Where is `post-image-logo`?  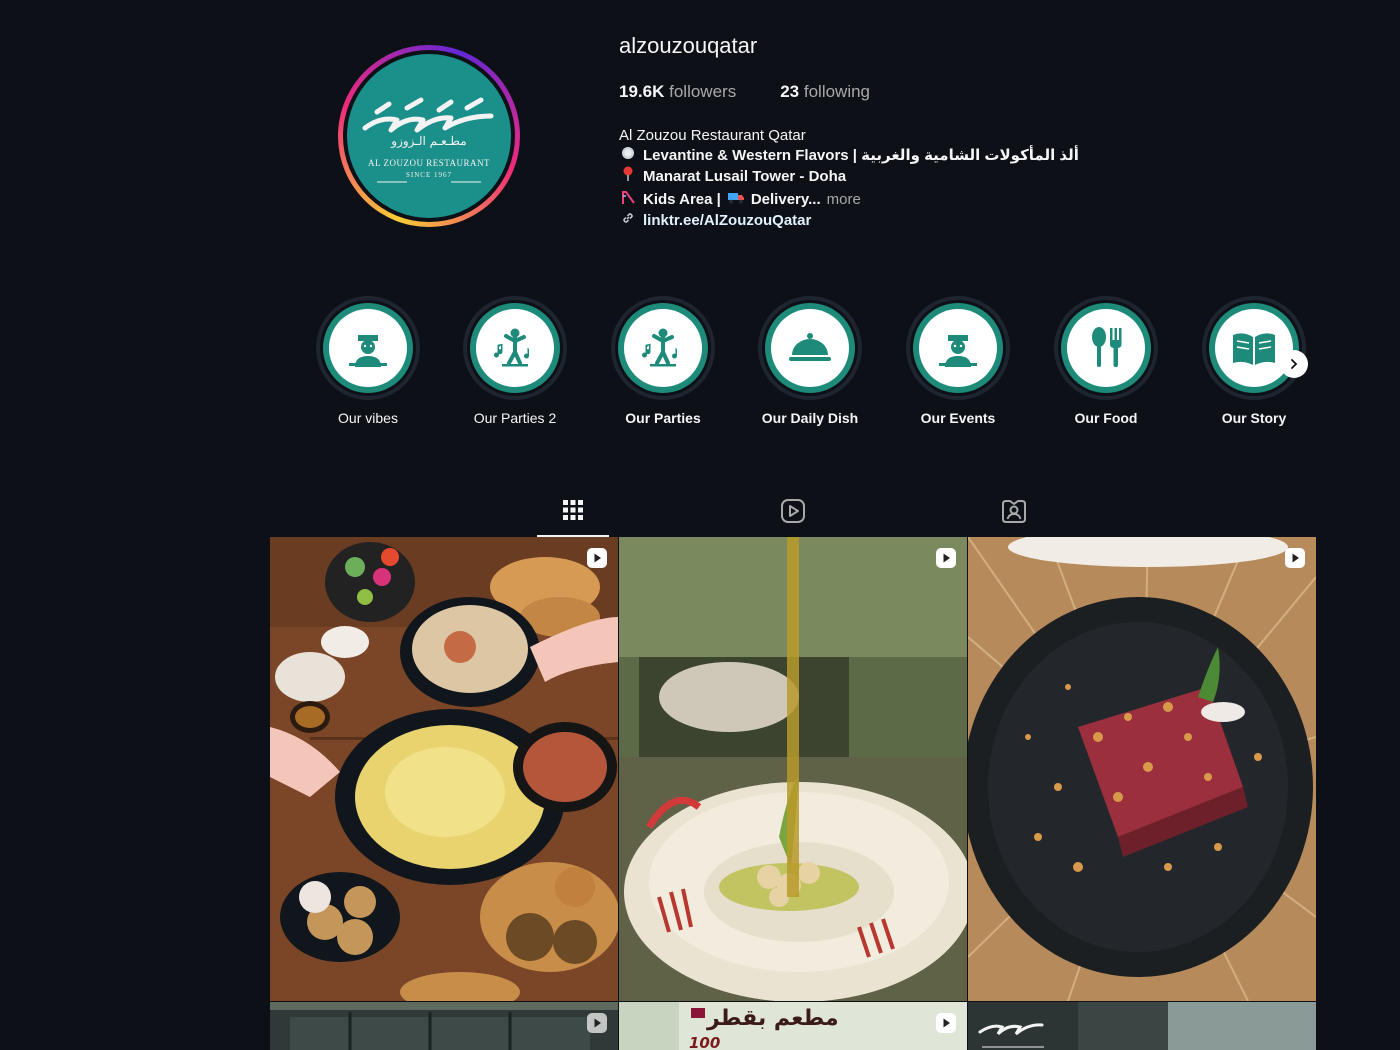
post-image-logo is located at coordinates (1142, 1026).